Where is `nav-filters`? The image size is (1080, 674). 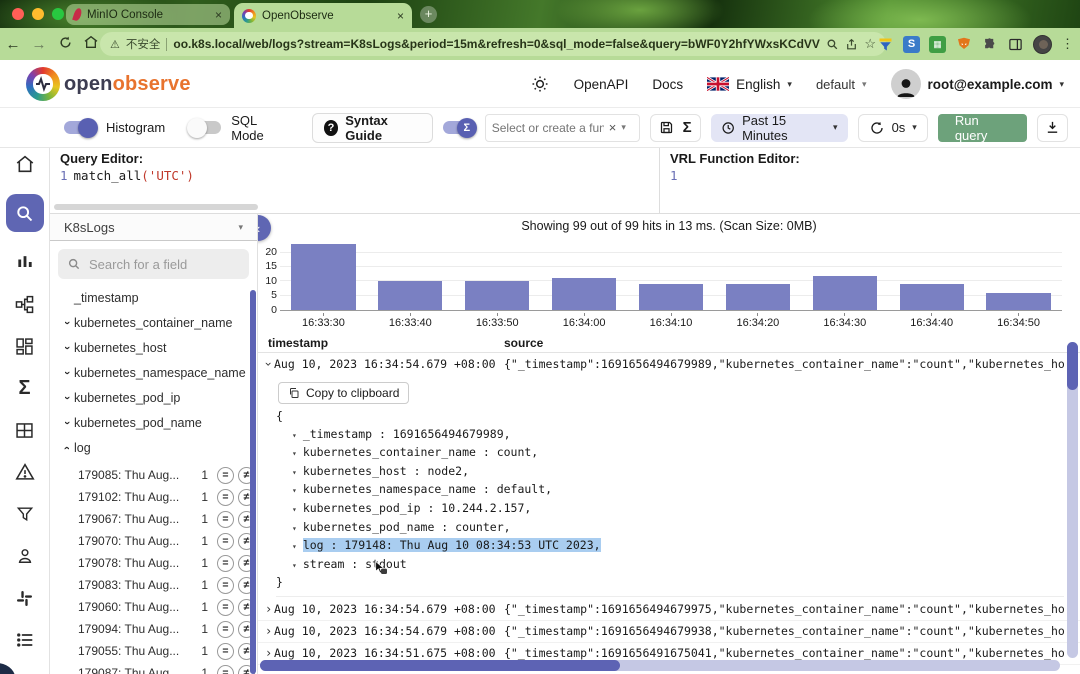
nav-filters is located at coordinates (25, 514).